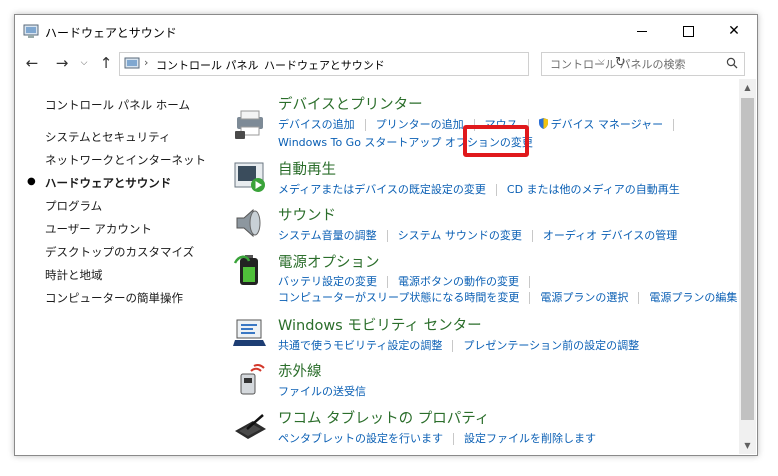 Image resolution: width=778 pixels, height=476 pixels. I want to click on sidebar-item-hardware-sound: ハードウェアとサウンド, so click(108, 183).